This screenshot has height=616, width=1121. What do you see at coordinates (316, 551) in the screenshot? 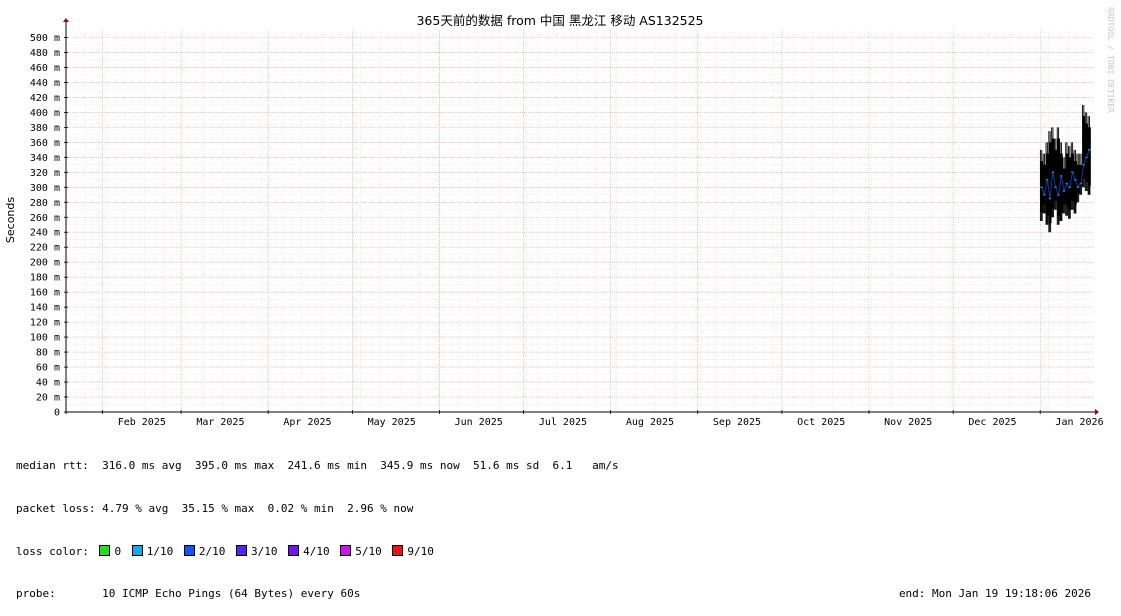
I see `loss-color-label-item: 4/10` at bounding box center [316, 551].